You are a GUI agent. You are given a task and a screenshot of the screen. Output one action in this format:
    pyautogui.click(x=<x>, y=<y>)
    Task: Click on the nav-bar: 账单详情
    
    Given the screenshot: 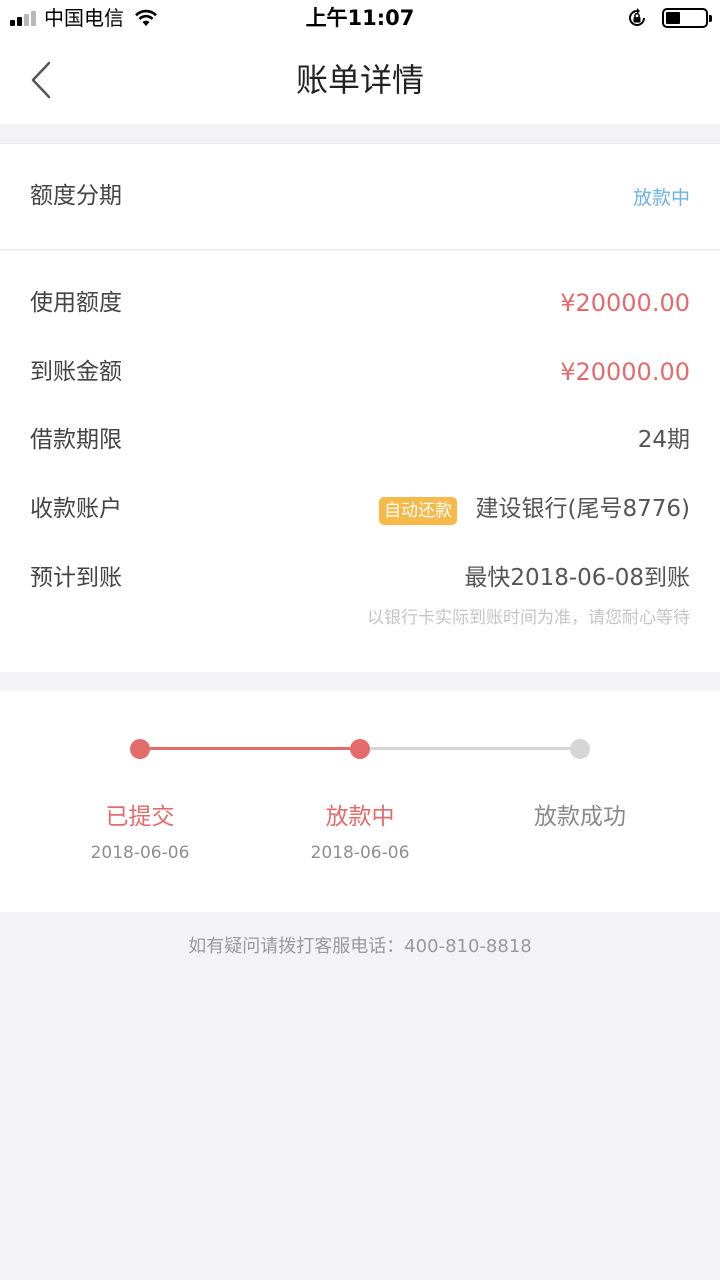 What is the action you would take?
    pyautogui.click(x=360, y=80)
    